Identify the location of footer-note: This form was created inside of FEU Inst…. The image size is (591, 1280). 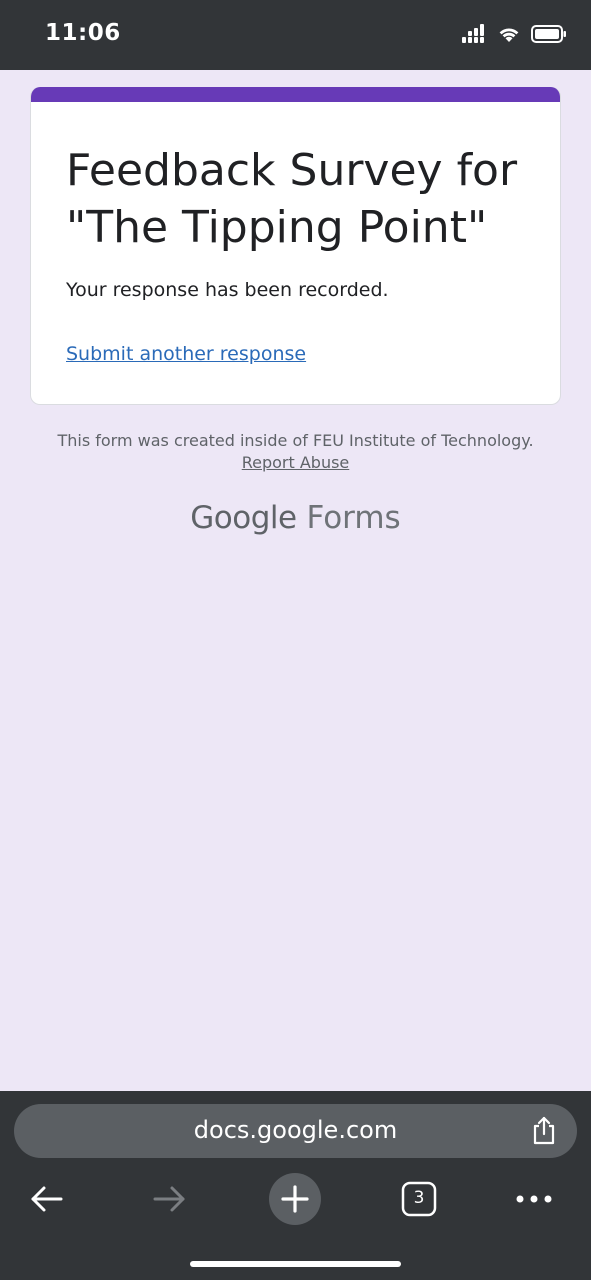
(295, 452).